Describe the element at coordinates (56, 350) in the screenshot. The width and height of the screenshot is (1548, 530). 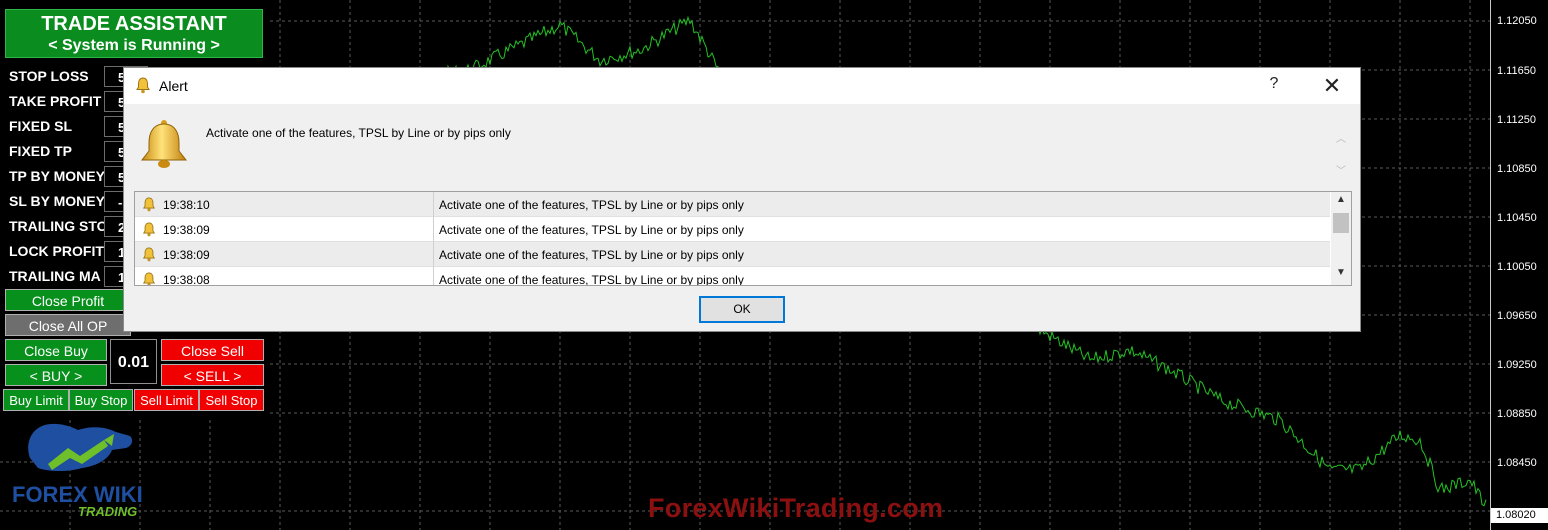
I see `close-buy-button: Close Buy` at that location.